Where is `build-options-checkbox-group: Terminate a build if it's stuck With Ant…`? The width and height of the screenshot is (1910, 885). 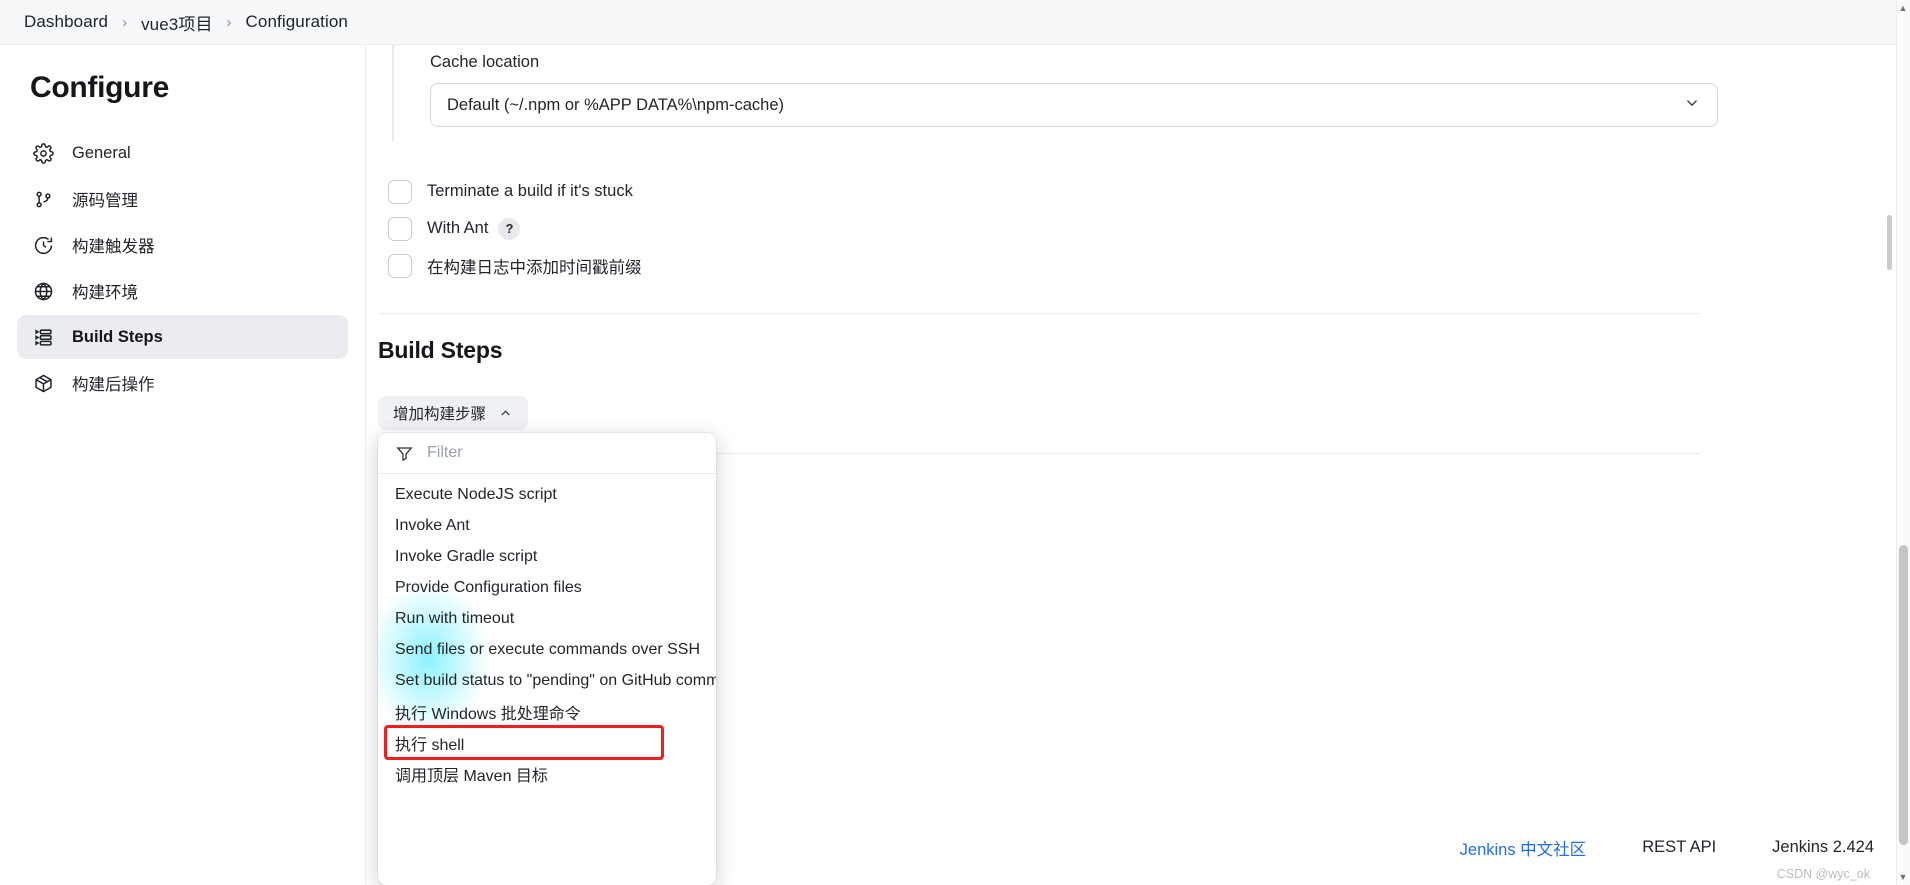
build-options-checkbox-group: Terminate a build if it's stuck With Ant… is located at coordinates (510, 228).